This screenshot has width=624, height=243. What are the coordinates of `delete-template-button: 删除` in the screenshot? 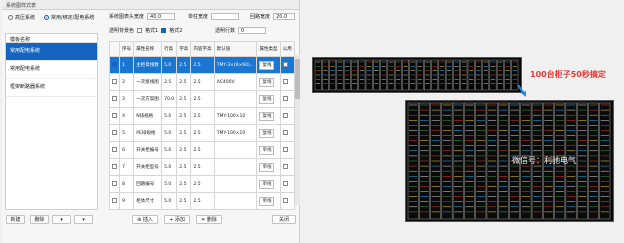 It's located at (39, 219).